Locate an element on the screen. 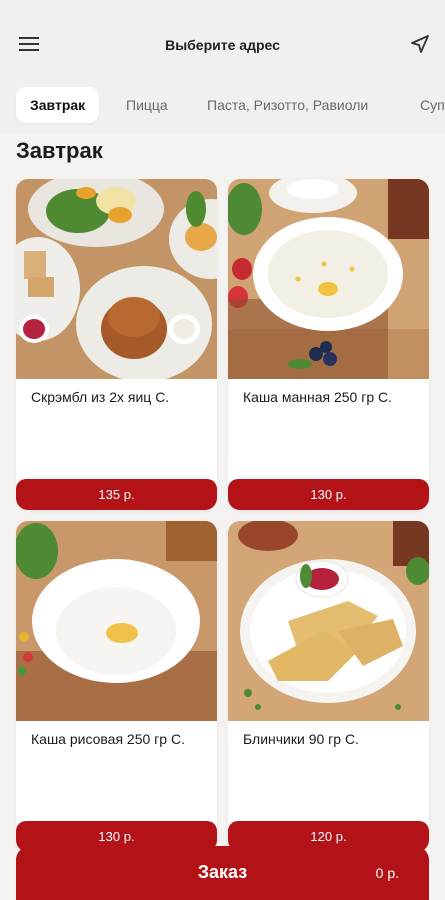 The height and width of the screenshot is (900, 445). tab-pasta: Паста, Ризотто, Равиоли is located at coordinates (287, 105).